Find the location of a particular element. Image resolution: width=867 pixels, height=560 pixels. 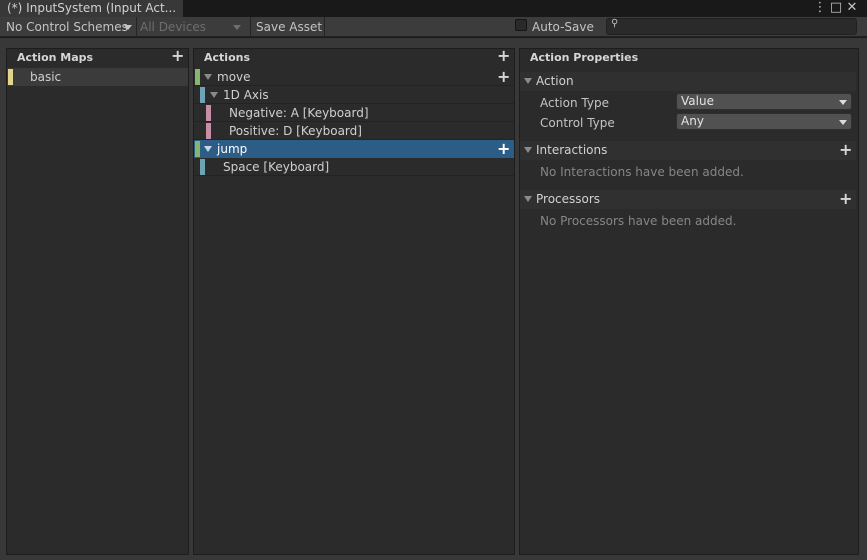

action-properties-header: Action Properties is located at coordinates (584, 57).